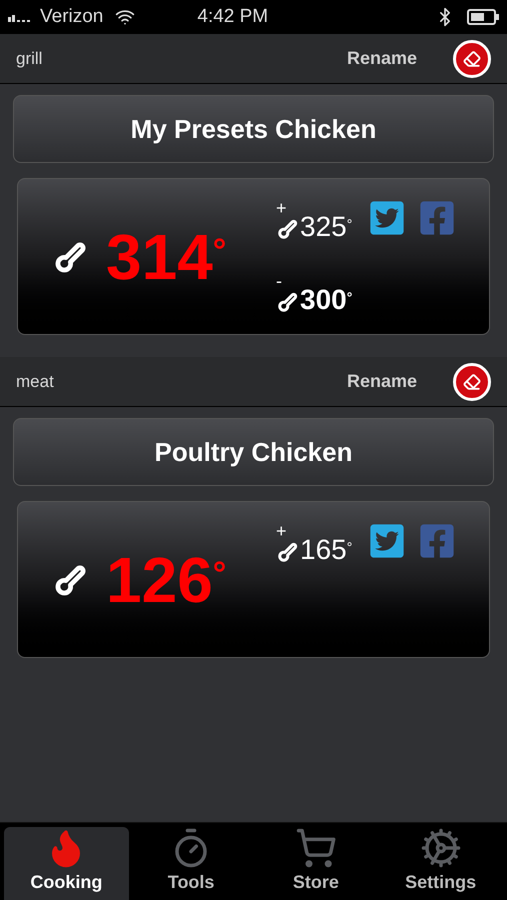 The height and width of the screenshot is (900, 507). Describe the element at coordinates (326, 300) in the screenshot. I see `target-temperature: 300$^{°}$` at that location.